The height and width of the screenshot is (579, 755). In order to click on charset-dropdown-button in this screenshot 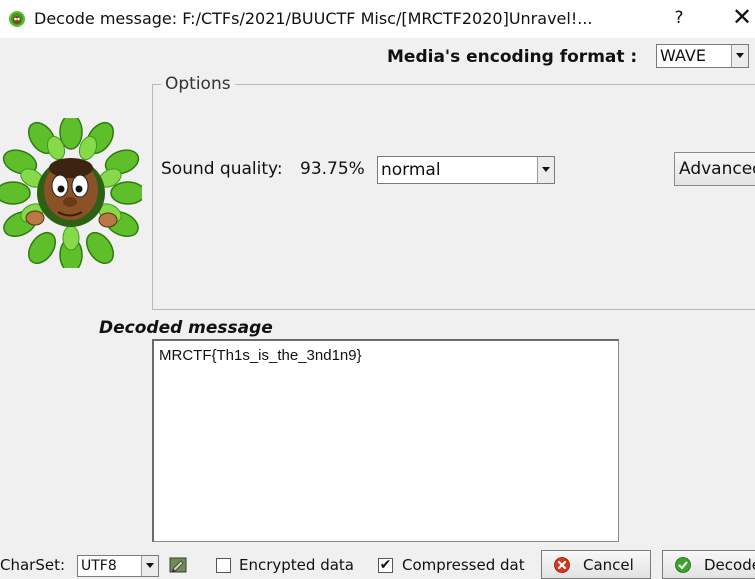, I will do `click(149, 566)`.